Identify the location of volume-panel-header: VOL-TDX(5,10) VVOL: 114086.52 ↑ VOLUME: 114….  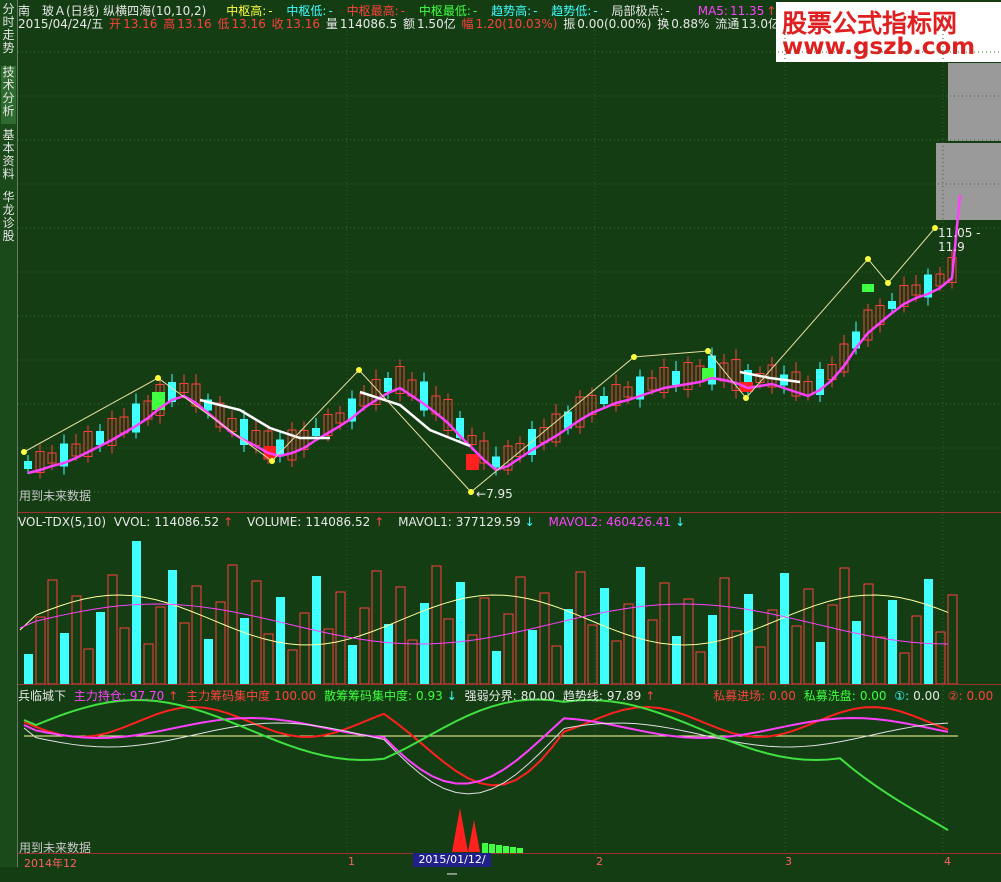
(353, 522).